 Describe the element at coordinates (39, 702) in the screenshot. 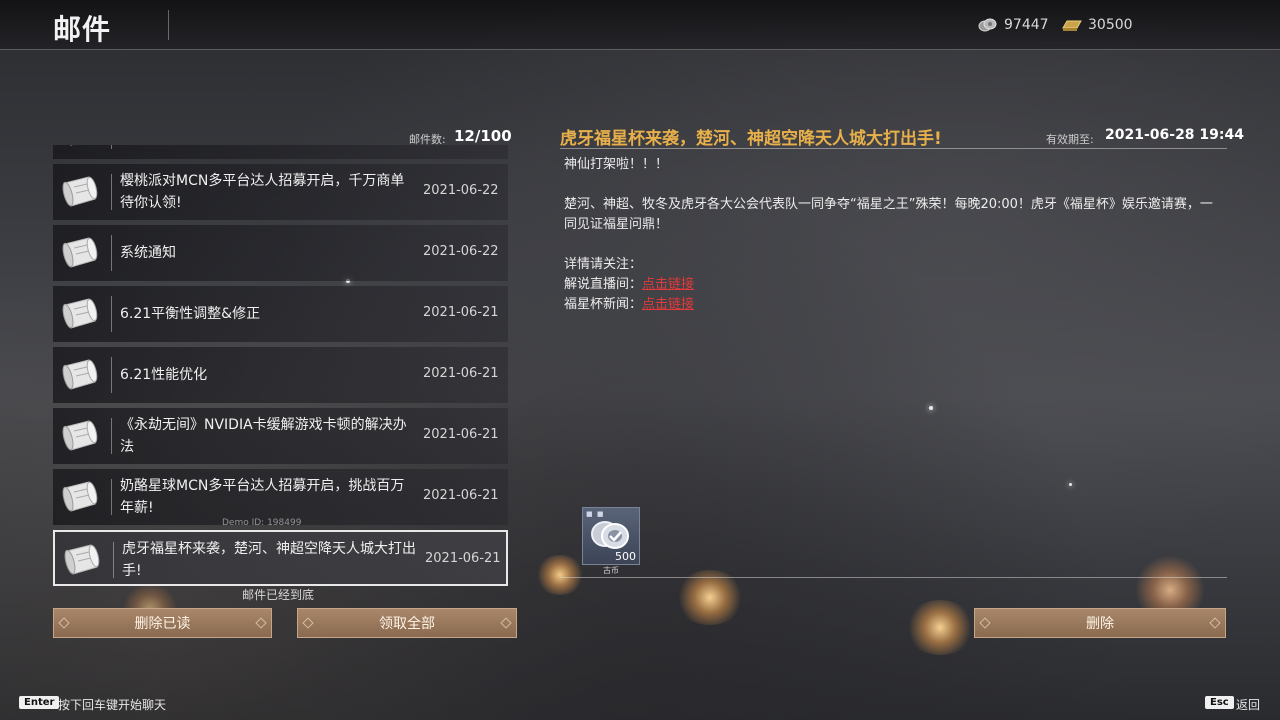

I see `enter-key-badge: Enter` at that location.